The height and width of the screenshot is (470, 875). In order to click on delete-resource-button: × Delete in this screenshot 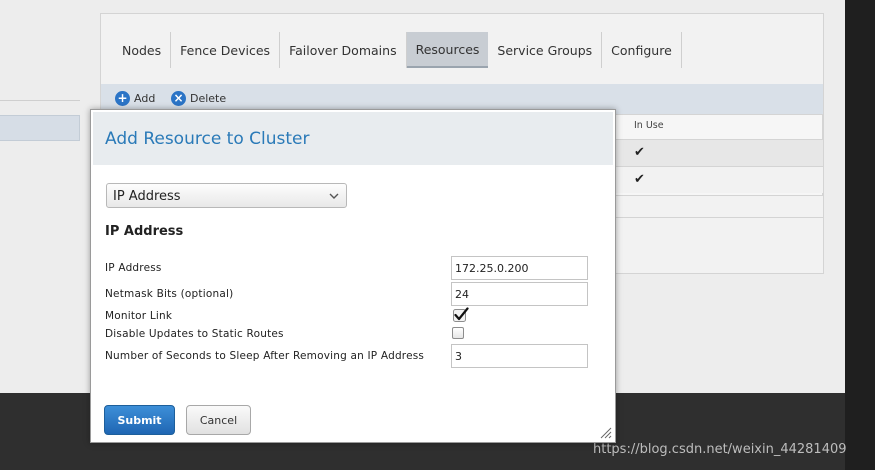, I will do `click(198, 98)`.